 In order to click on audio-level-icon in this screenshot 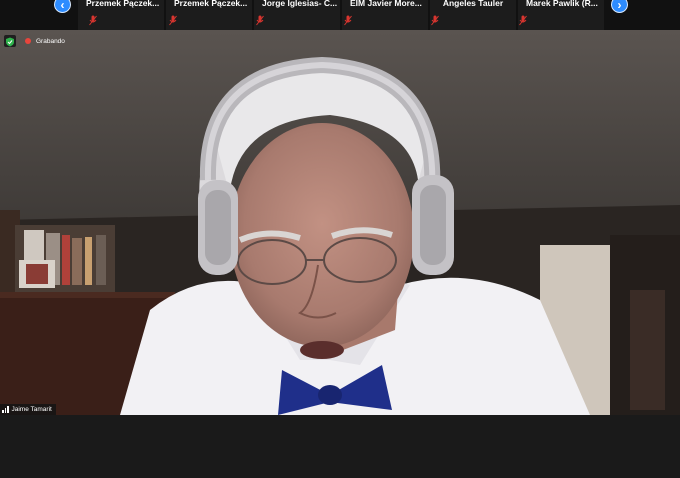, I will do `click(5, 409)`.